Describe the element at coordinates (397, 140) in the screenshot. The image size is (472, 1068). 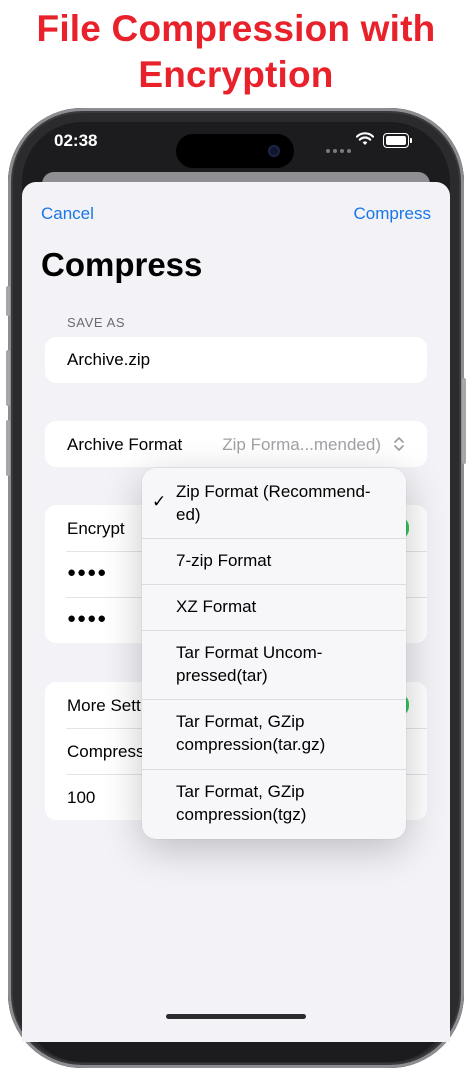
I see `battery-icon` at that location.